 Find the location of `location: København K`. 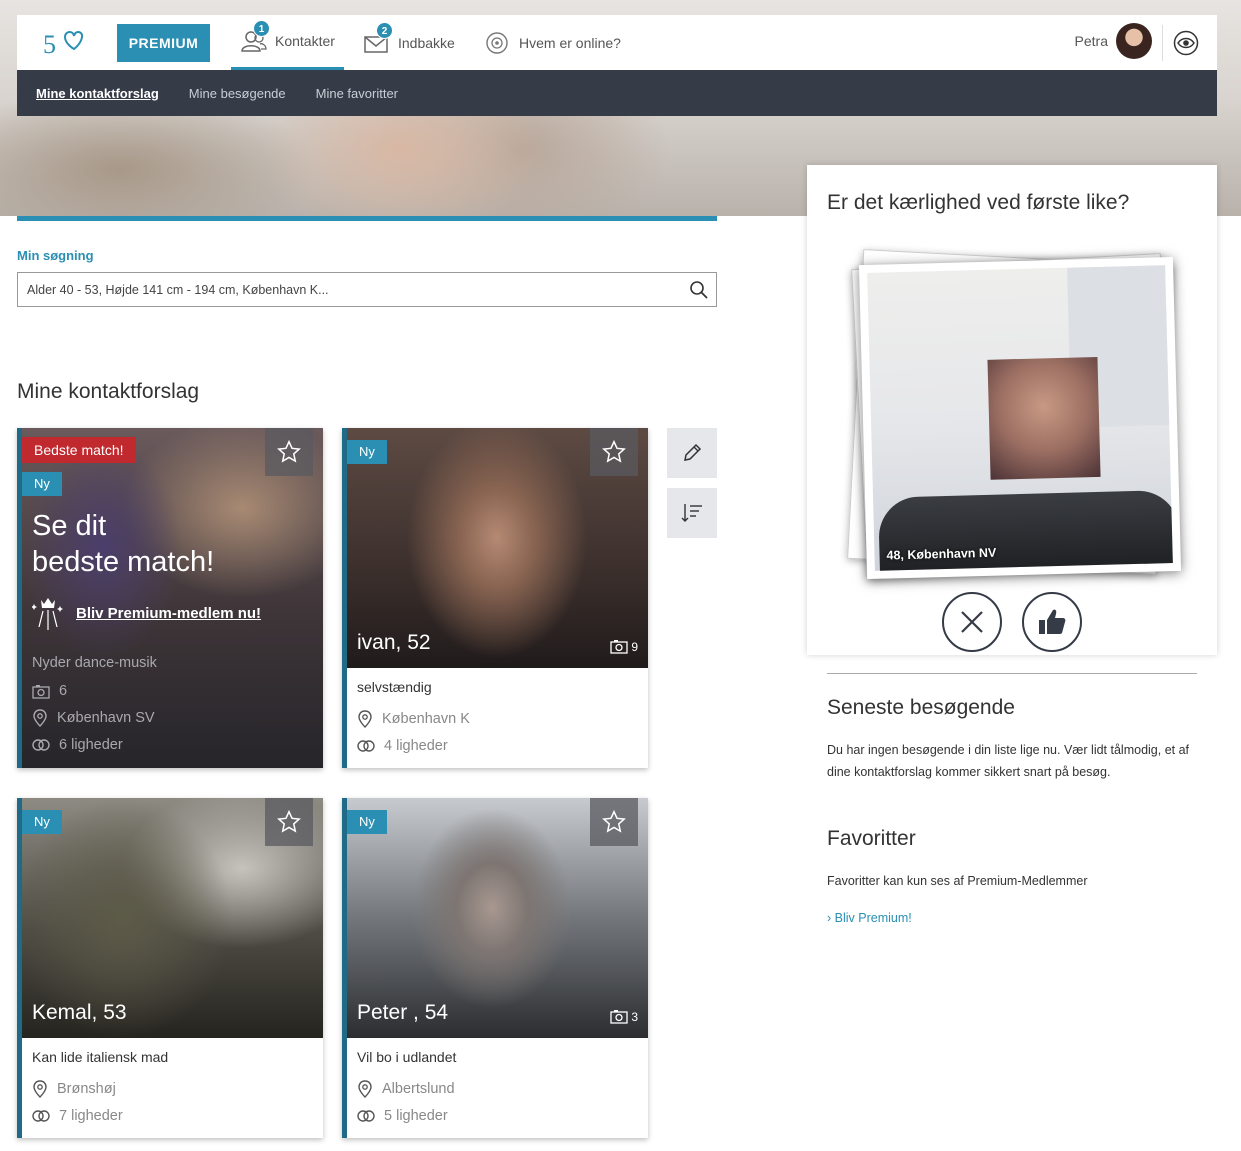

location: København K is located at coordinates (413, 719).